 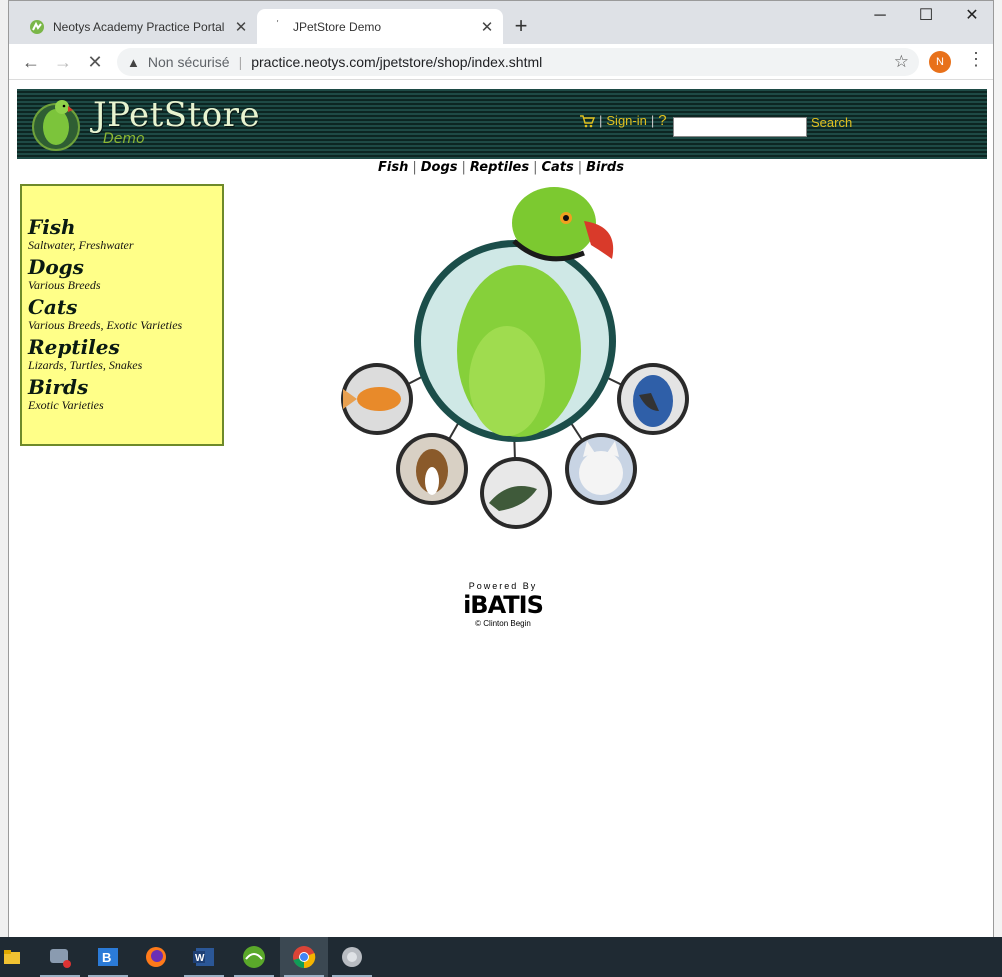 What do you see at coordinates (601, 469) in the screenshot?
I see `cats-map-area` at bounding box center [601, 469].